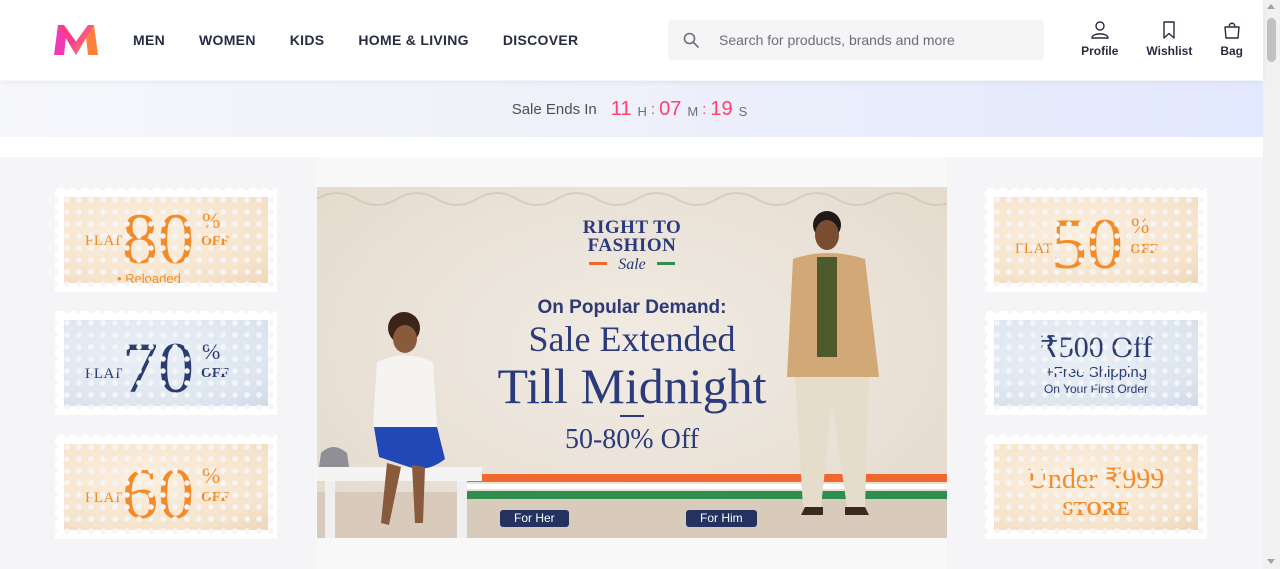 This screenshot has width=1280, height=569. What do you see at coordinates (1231, 30) in the screenshot?
I see `bag-icon` at bounding box center [1231, 30].